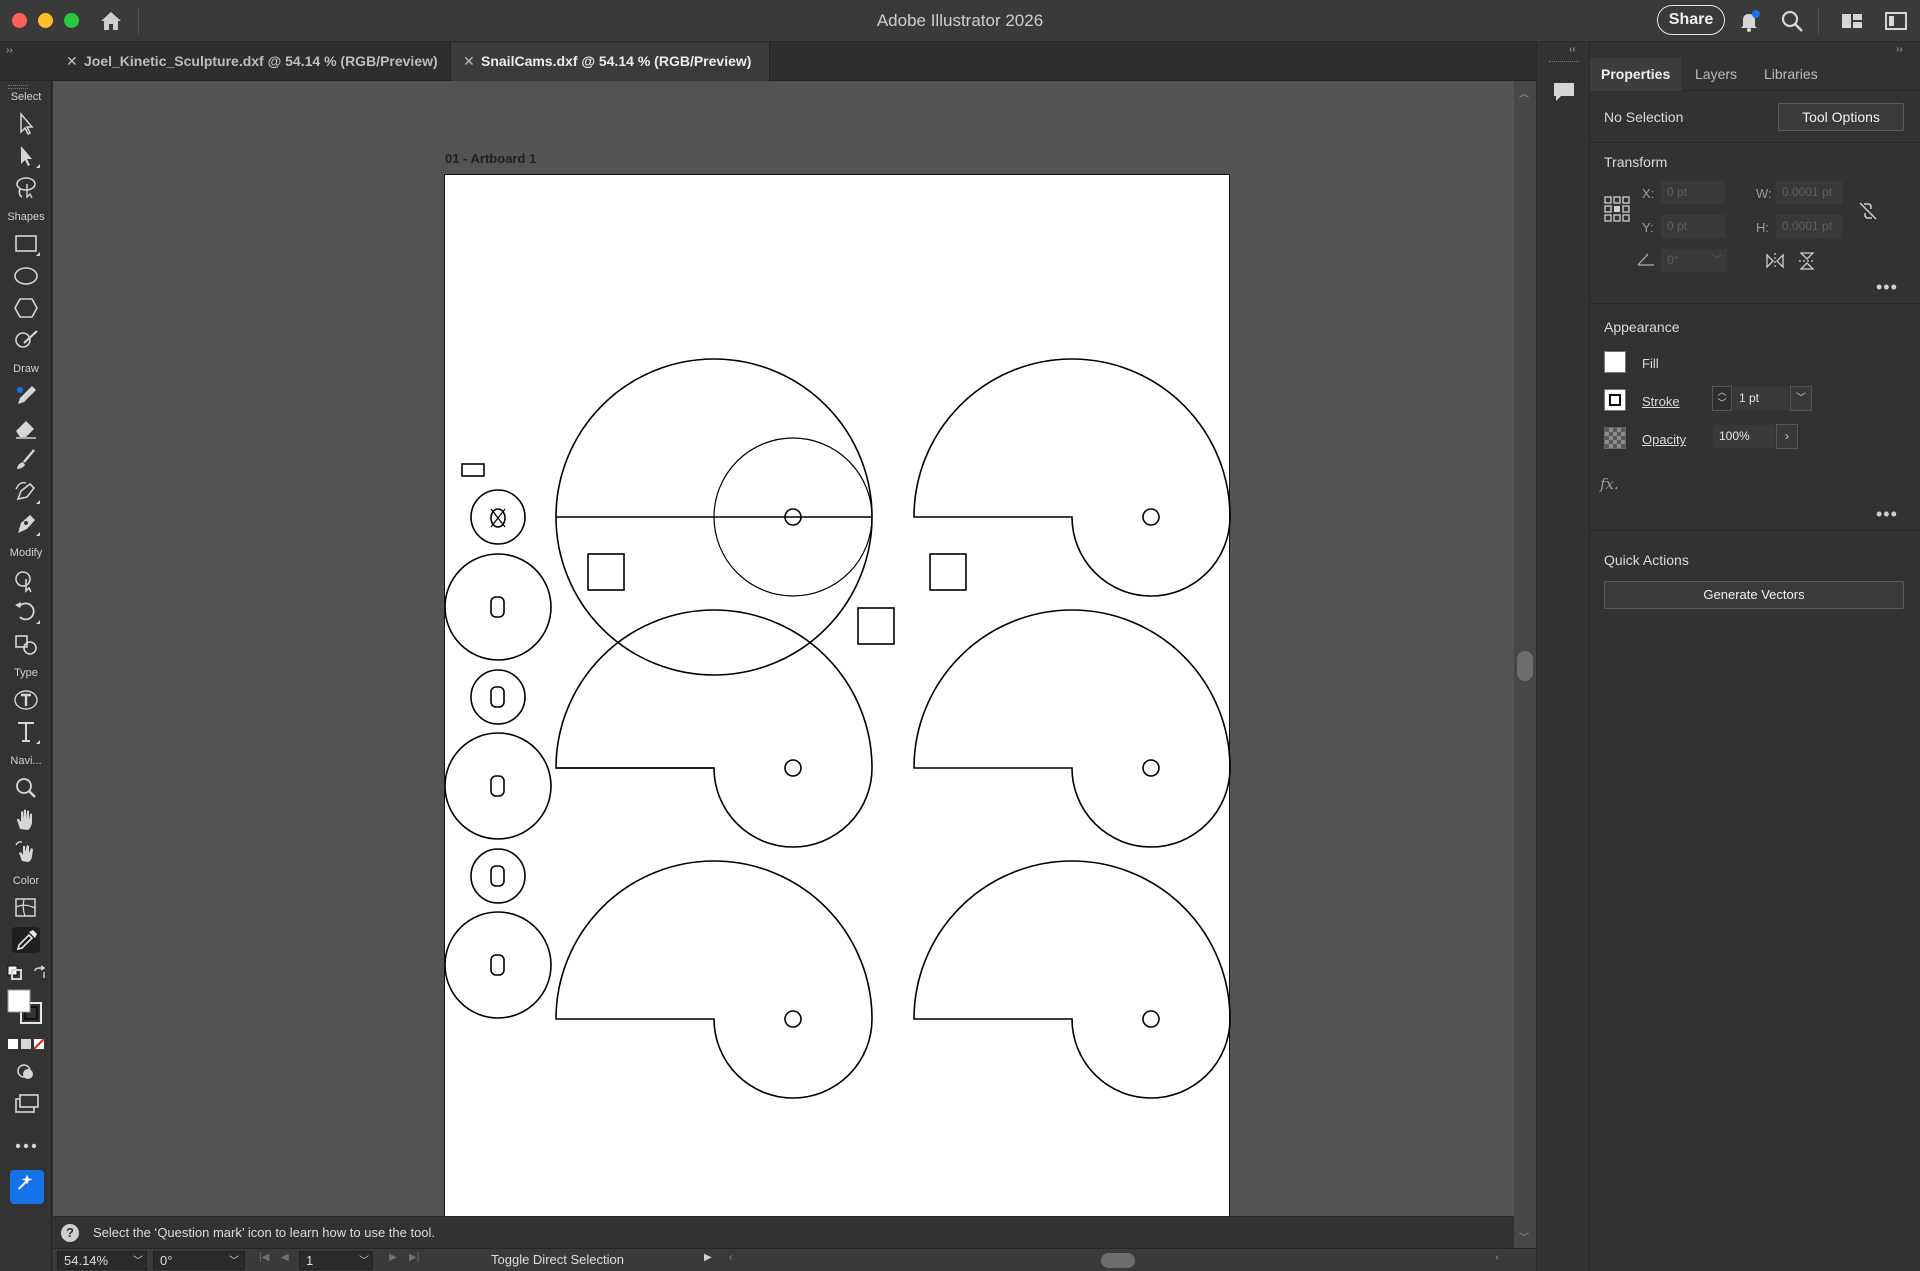 This screenshot has height=1271, width=1920. I want to click on swap-fill-stroke-icon, so click(40, 973).